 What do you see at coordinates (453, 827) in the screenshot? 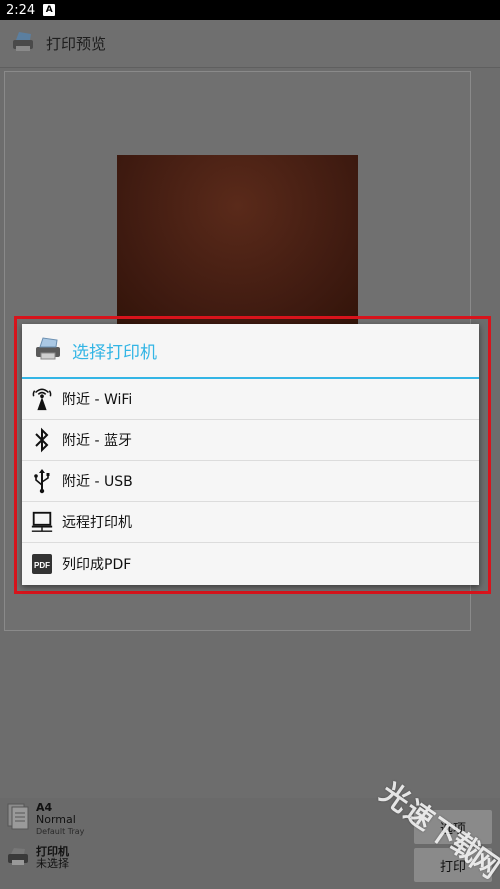
I see `options-button: 选项` at bounding box center [453, 827].